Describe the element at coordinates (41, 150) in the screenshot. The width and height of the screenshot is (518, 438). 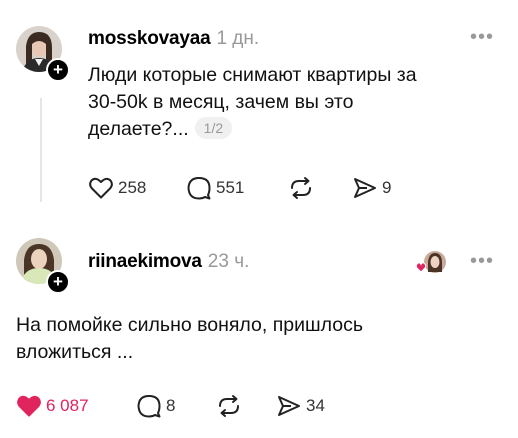
I see `thread-line` at that location.